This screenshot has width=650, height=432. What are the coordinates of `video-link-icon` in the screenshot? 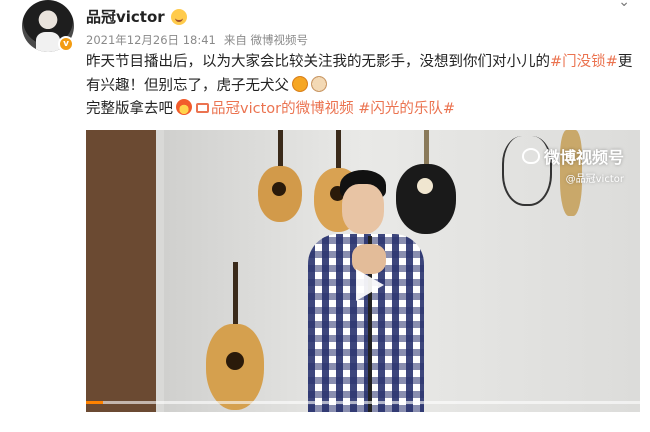 It's located at (202, 108).